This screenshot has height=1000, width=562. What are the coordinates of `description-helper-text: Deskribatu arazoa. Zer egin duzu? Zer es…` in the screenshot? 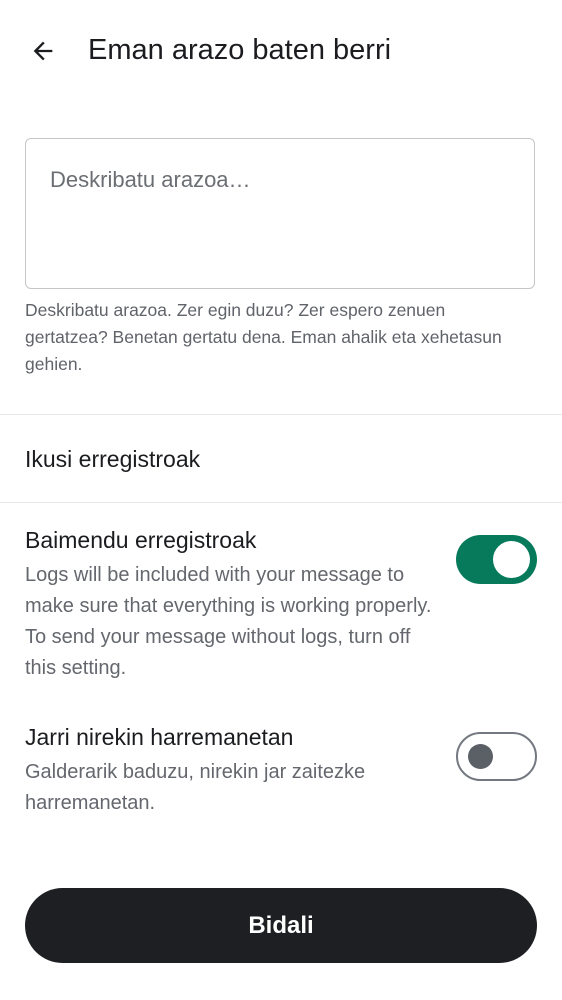 It's located at (263, 337).